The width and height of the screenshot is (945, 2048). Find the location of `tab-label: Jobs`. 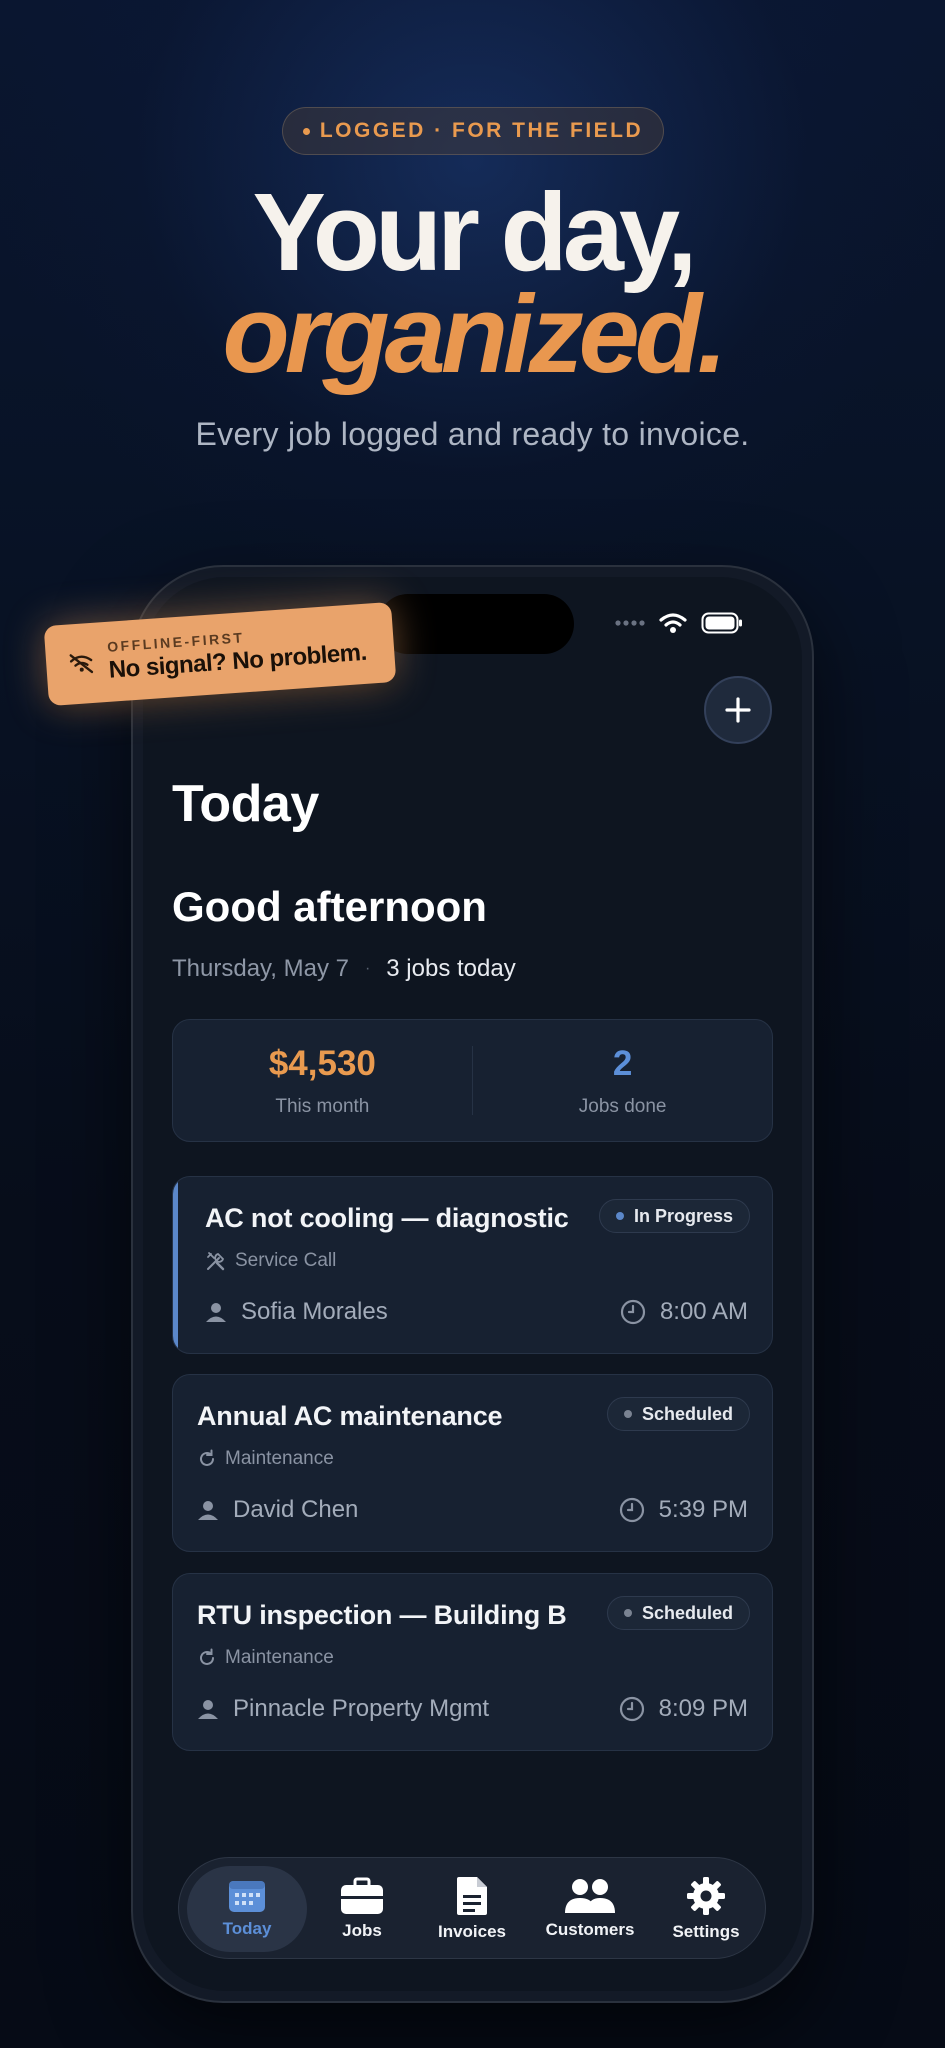

tab-label: Jobs is located at coordinates (362, 1930).